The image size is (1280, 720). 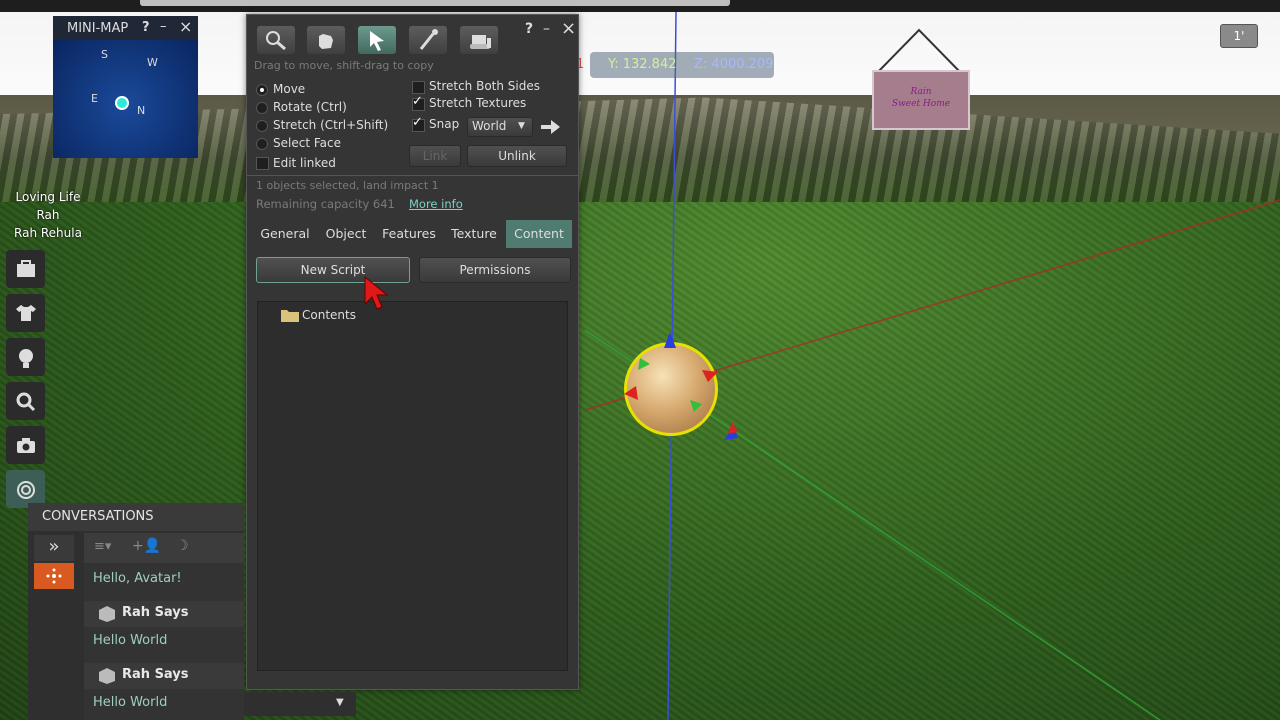 What do you see at coordinates (146, 546) in the screenshot?
I see `add-person-icon: +👤` at bounding box center [146, 546].